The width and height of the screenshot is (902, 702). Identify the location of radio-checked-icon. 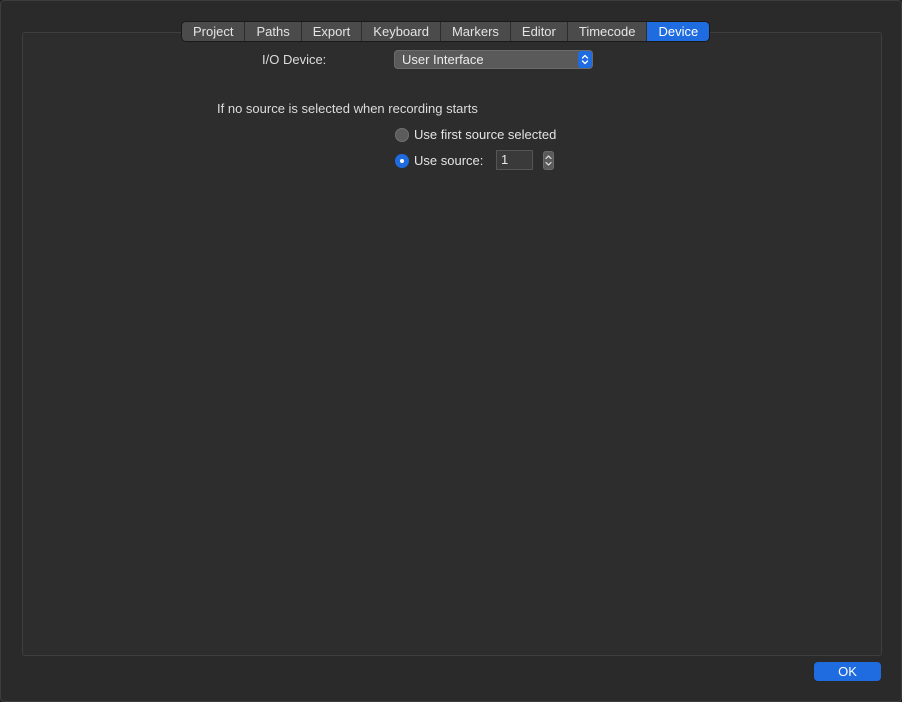
(402, 160).